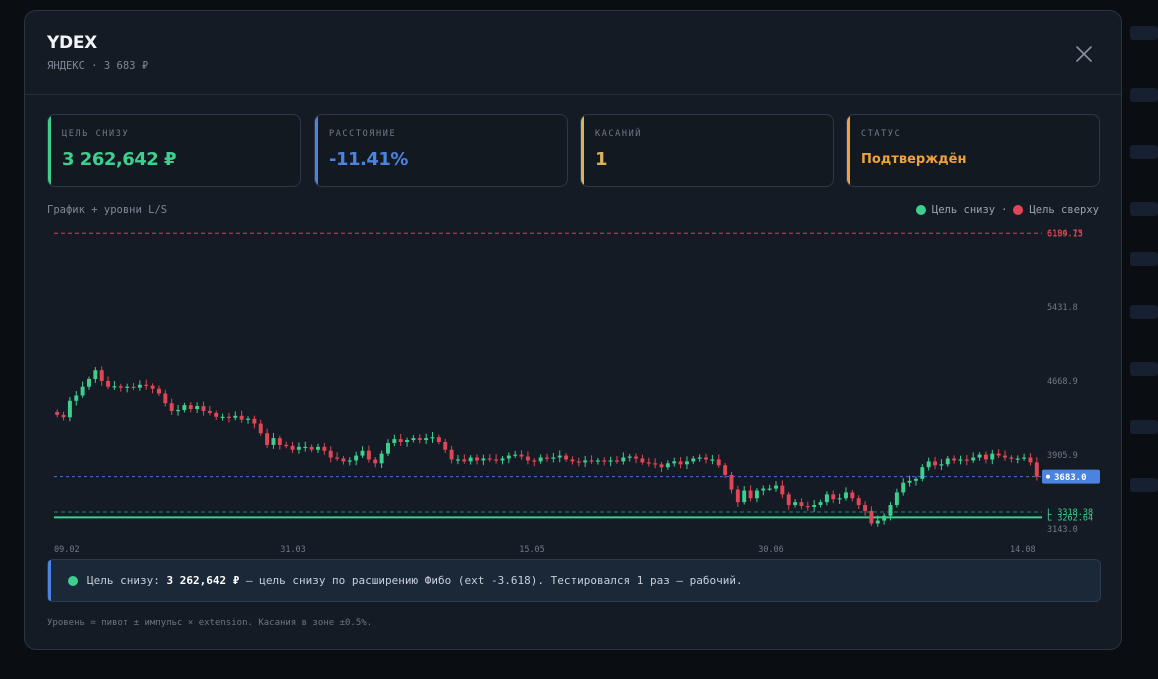  Describe the element at coordinates (1070, 478) in the screenshot. I see `current-price-label: 3683.0` at that location.